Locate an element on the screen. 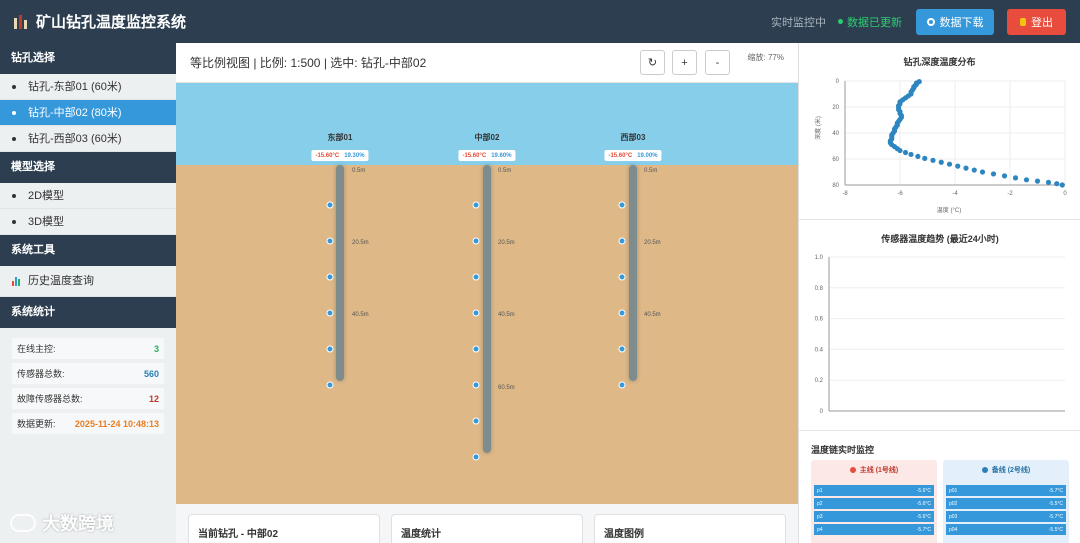  borehole-pipe-west03 is located at coordinates (633, 273).